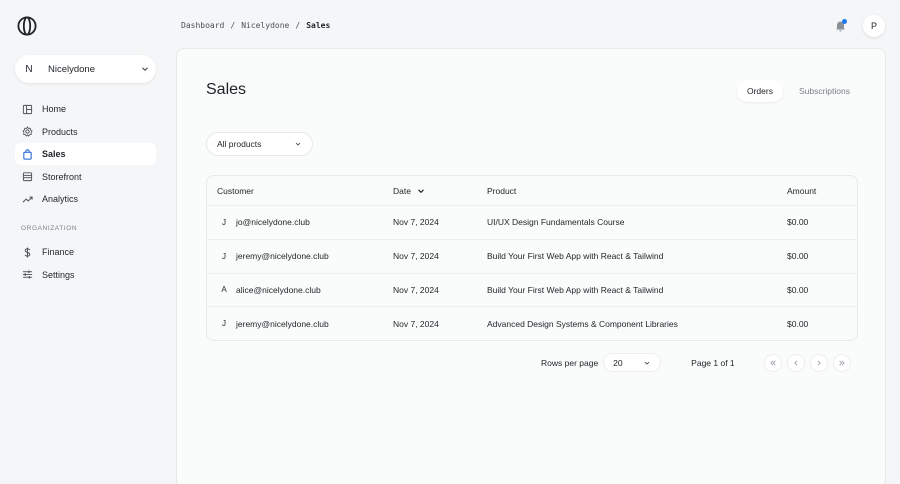 The width and height of the screenshot is (900, 484). I want to click on last-page-button, so click(841, 362).